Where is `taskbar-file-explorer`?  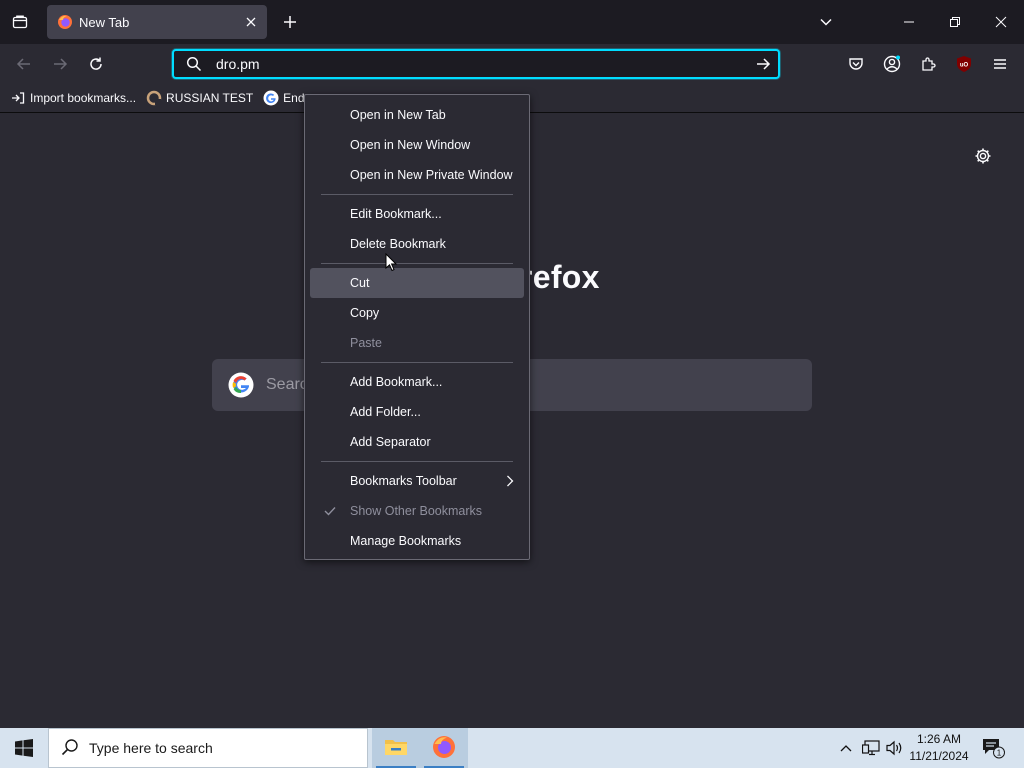 taskbar-file-explorer is located at coordinates (396, 748).